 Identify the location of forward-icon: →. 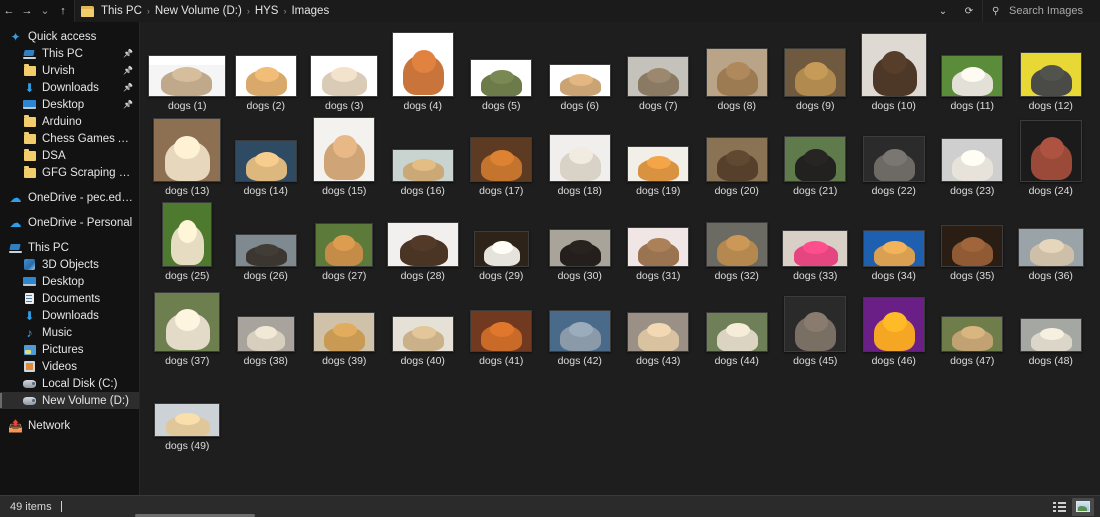
(27, 11).